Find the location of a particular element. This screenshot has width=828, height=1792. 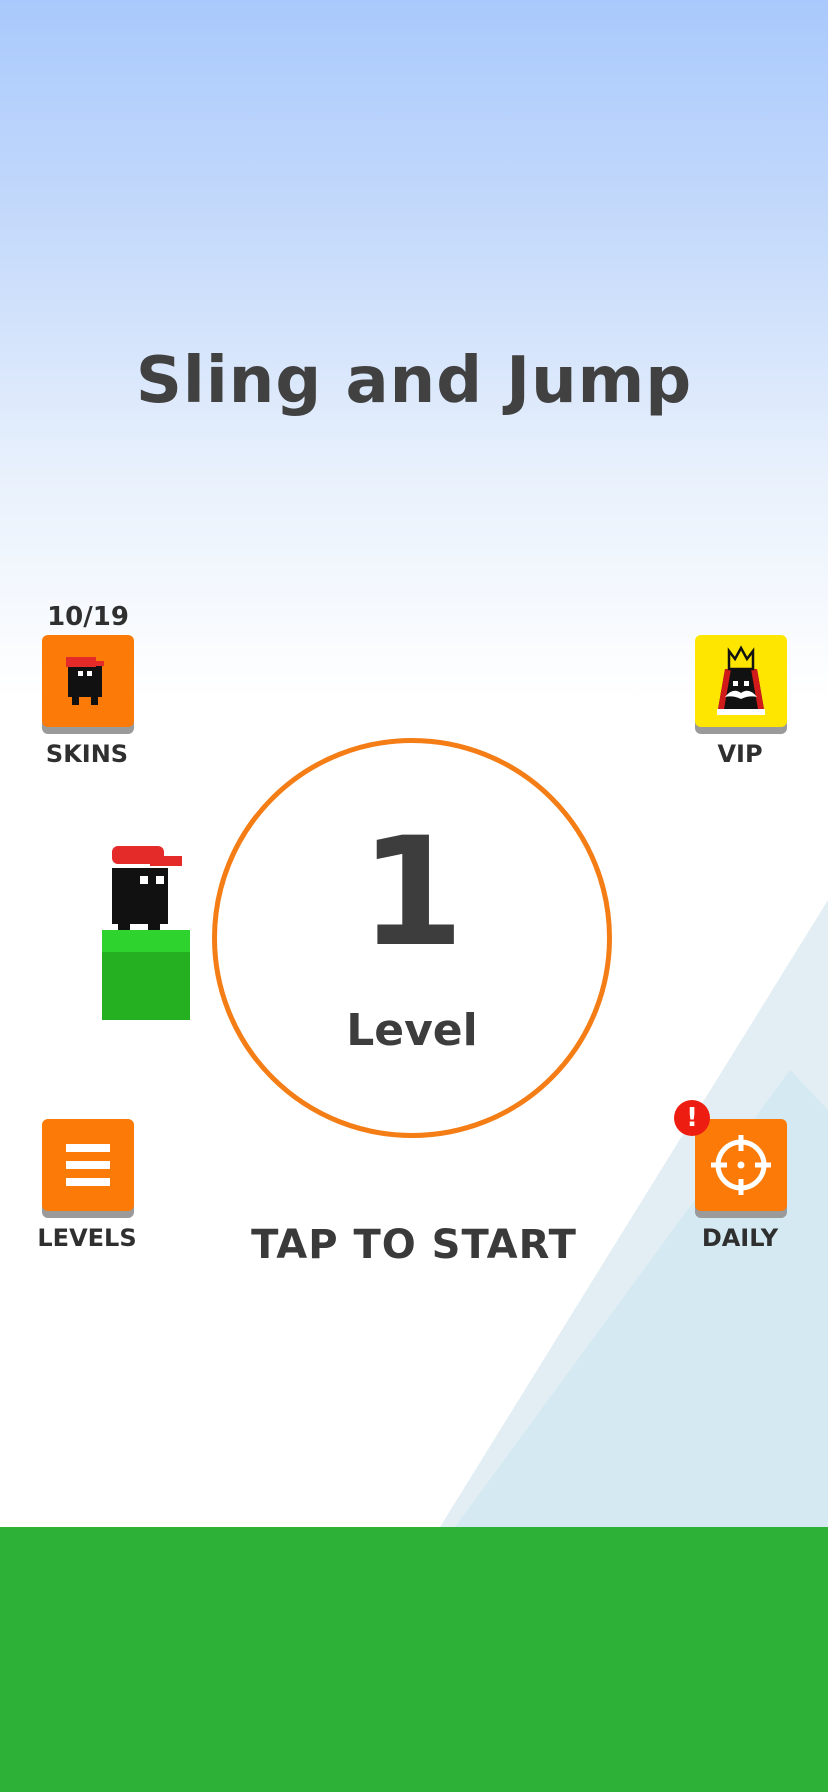

level-number: 1 is located at coordinates (412, 893).